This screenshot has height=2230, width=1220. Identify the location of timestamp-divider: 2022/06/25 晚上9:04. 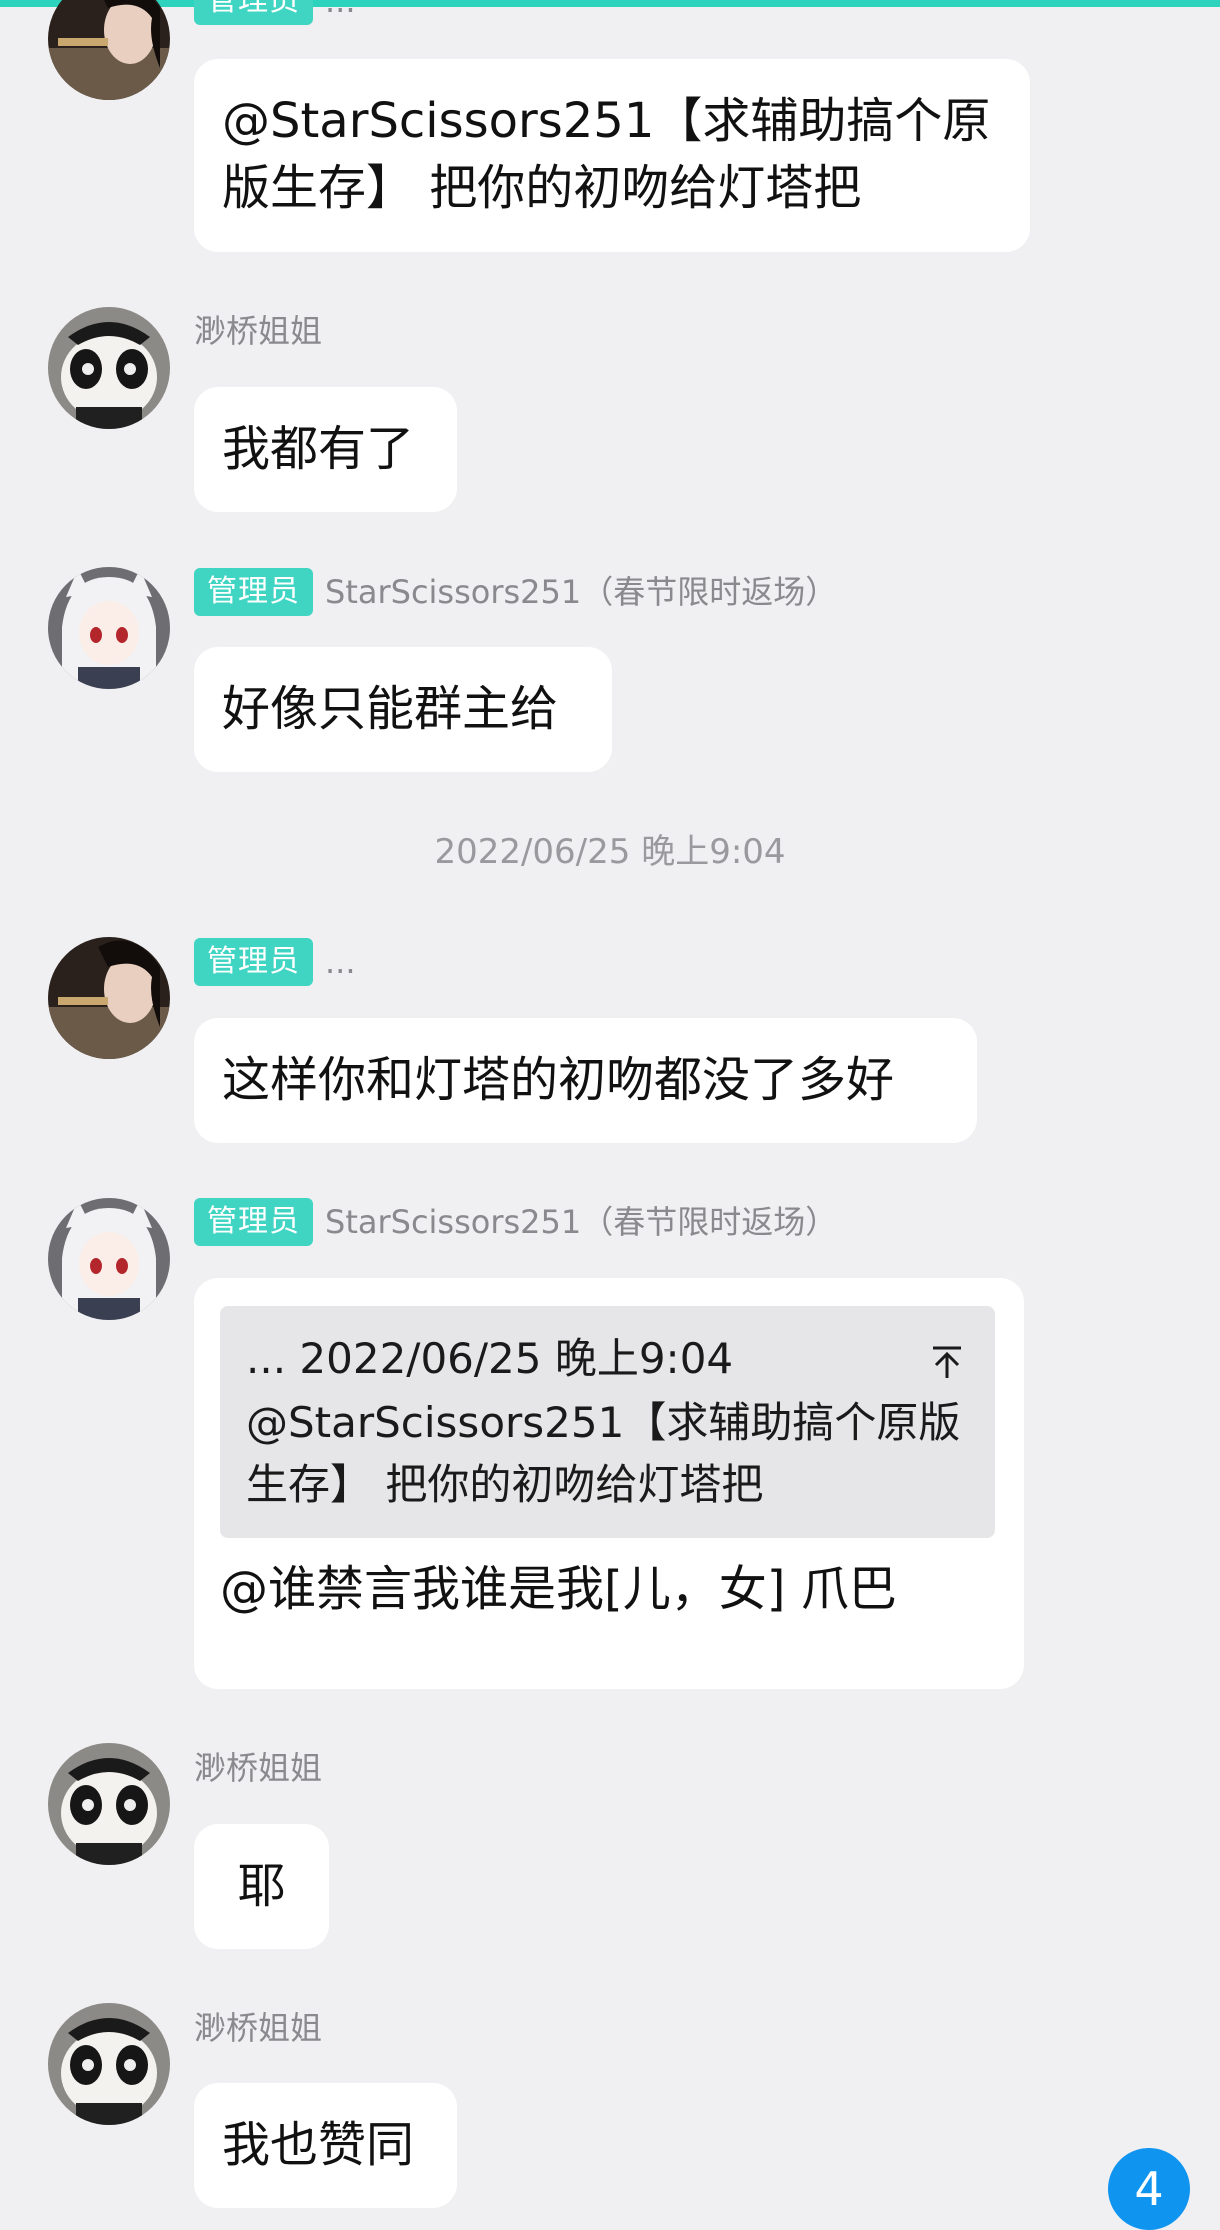
(610, 852).